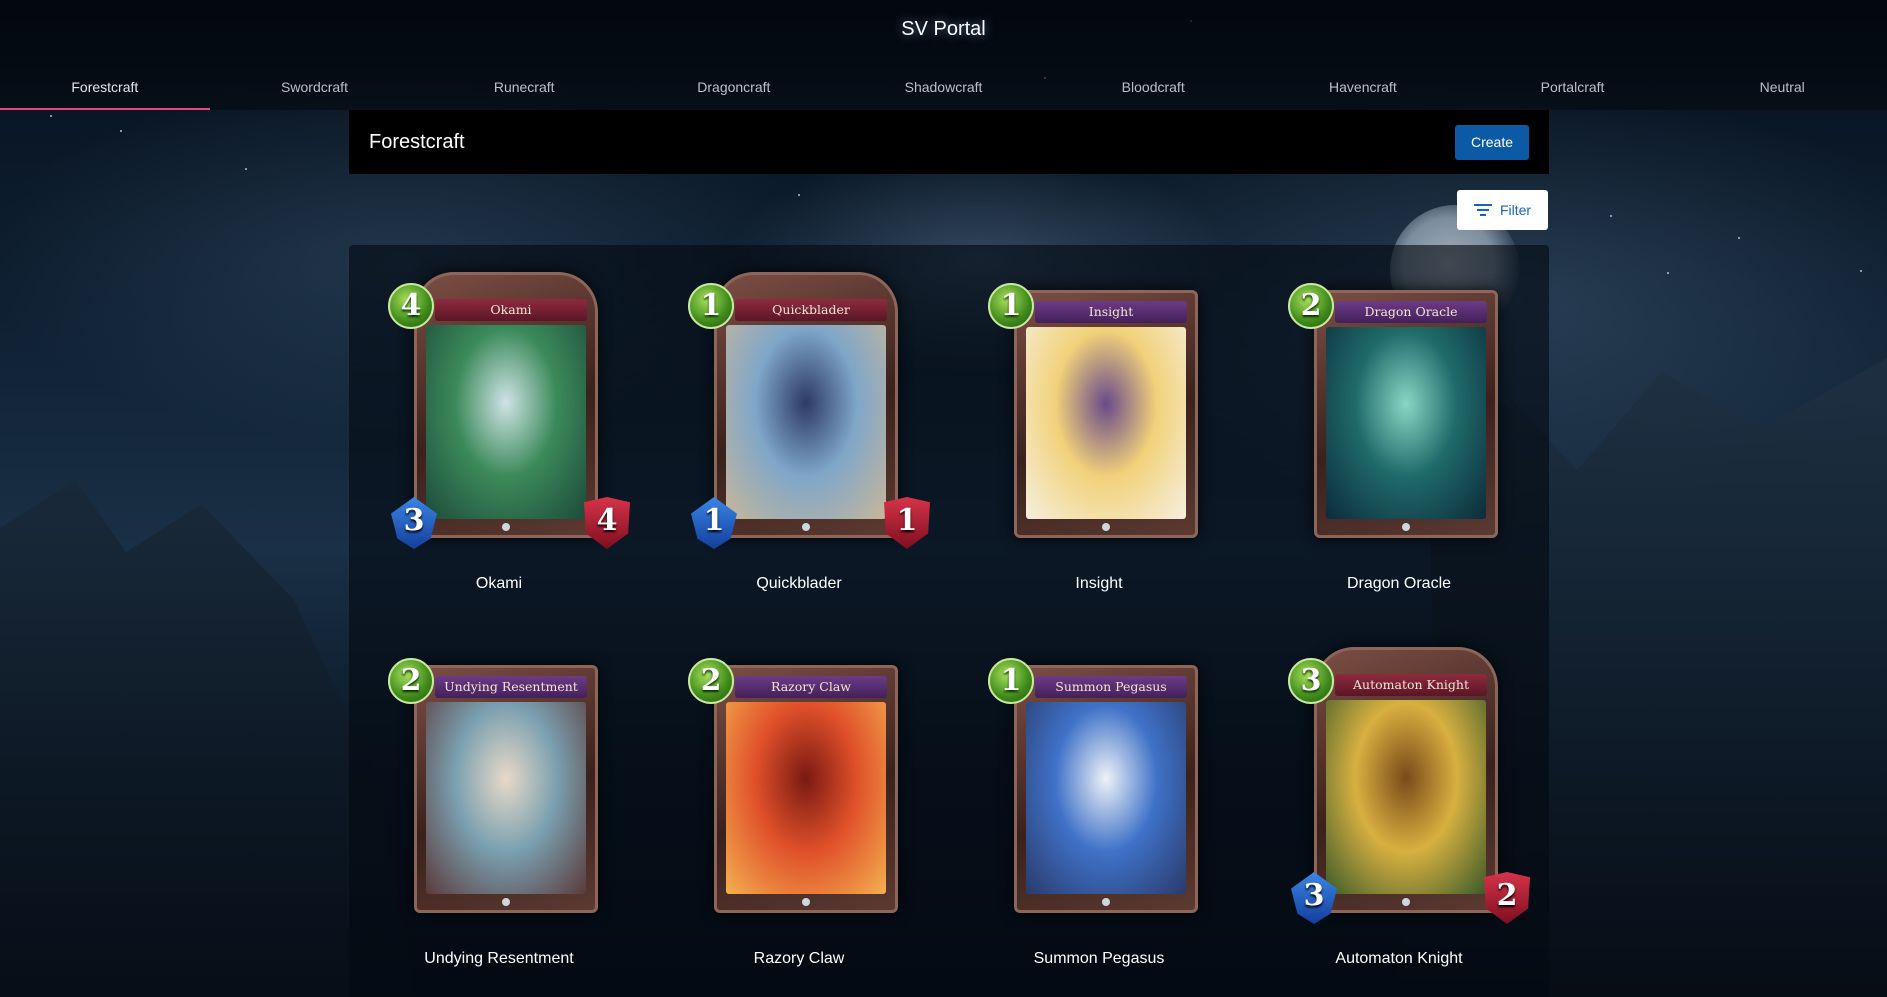 The height and width of the screenshot is (997, 1887). I want to click on tab-neutral: Neutral, so click(1782, 90).